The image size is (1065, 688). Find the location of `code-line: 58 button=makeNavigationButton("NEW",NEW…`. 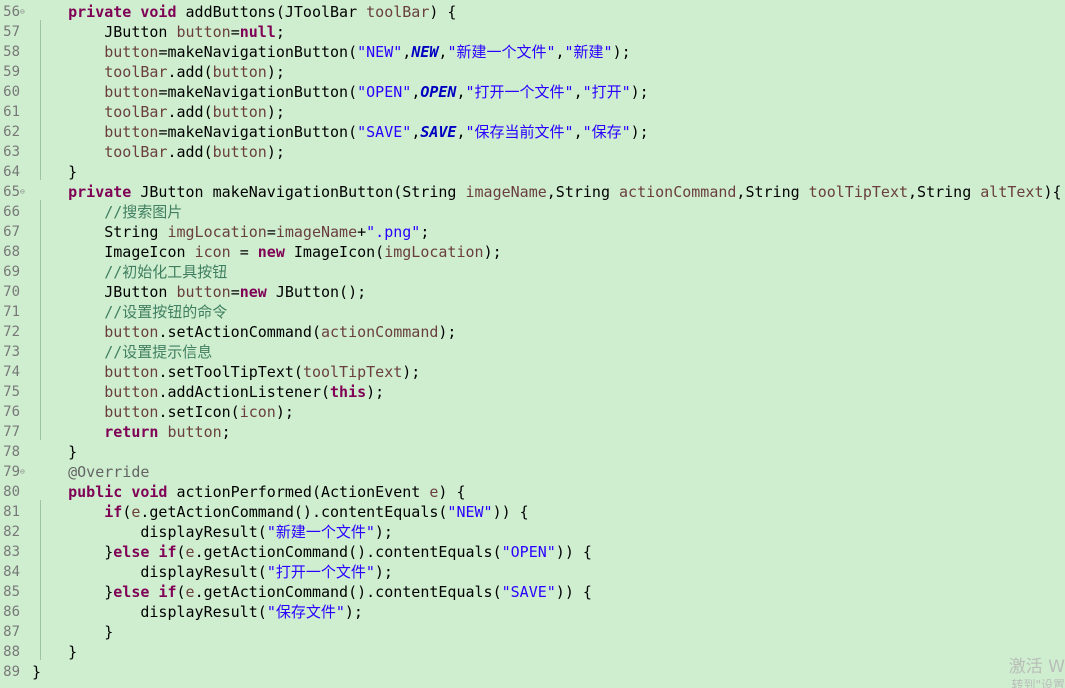

code-line: 58 button=makeNavigationButton("NEW",NEW… is located at coordinates (532, 52).